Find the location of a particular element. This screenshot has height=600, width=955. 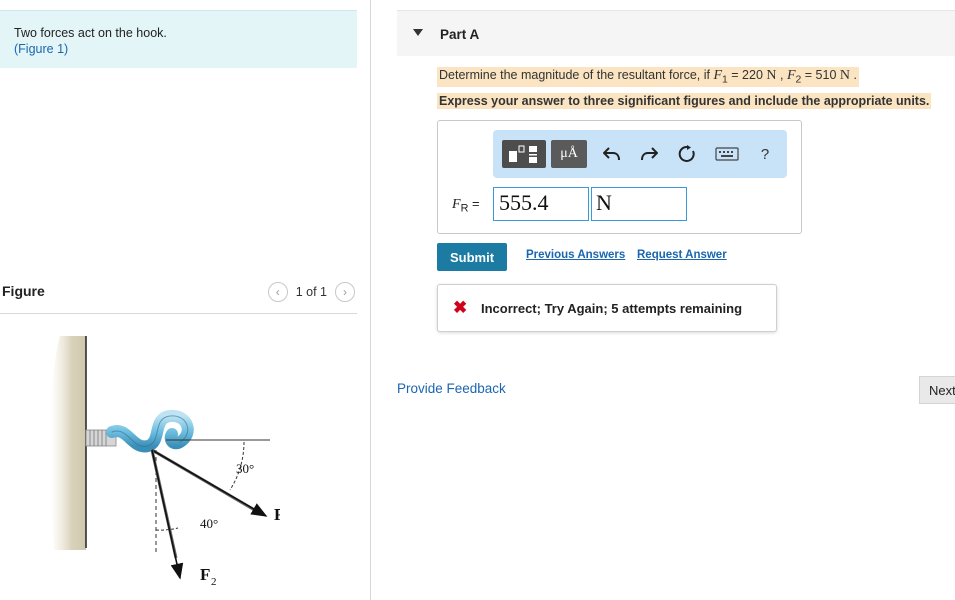

figure-title: Figure is located at coordinates (23, 291).